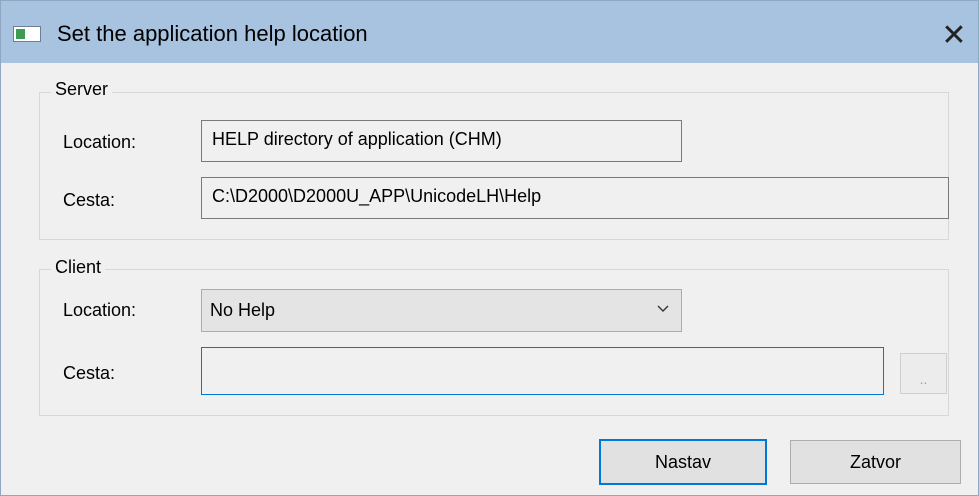 This screenshot has width=979, height=496. Describe the element at coordinates (663, 308) in the screenshot. I see `chevron-down-icon` at that location.